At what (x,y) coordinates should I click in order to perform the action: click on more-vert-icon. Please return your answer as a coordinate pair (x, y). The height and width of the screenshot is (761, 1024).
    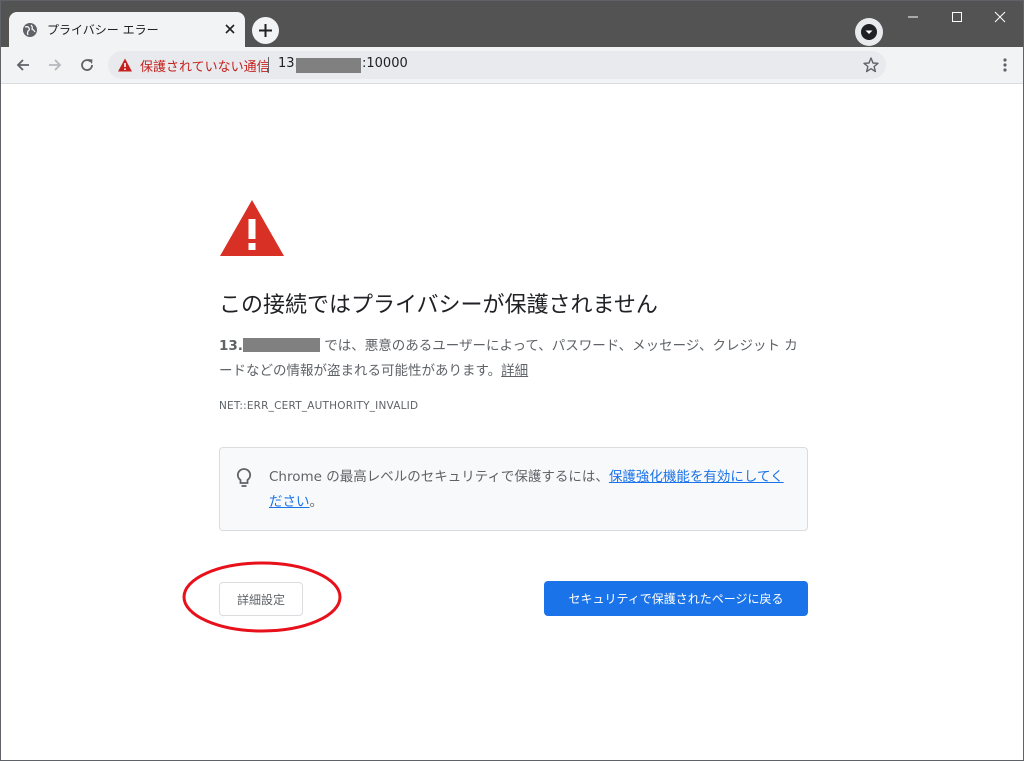
    Looking at the image, I should click on (1005, 65).